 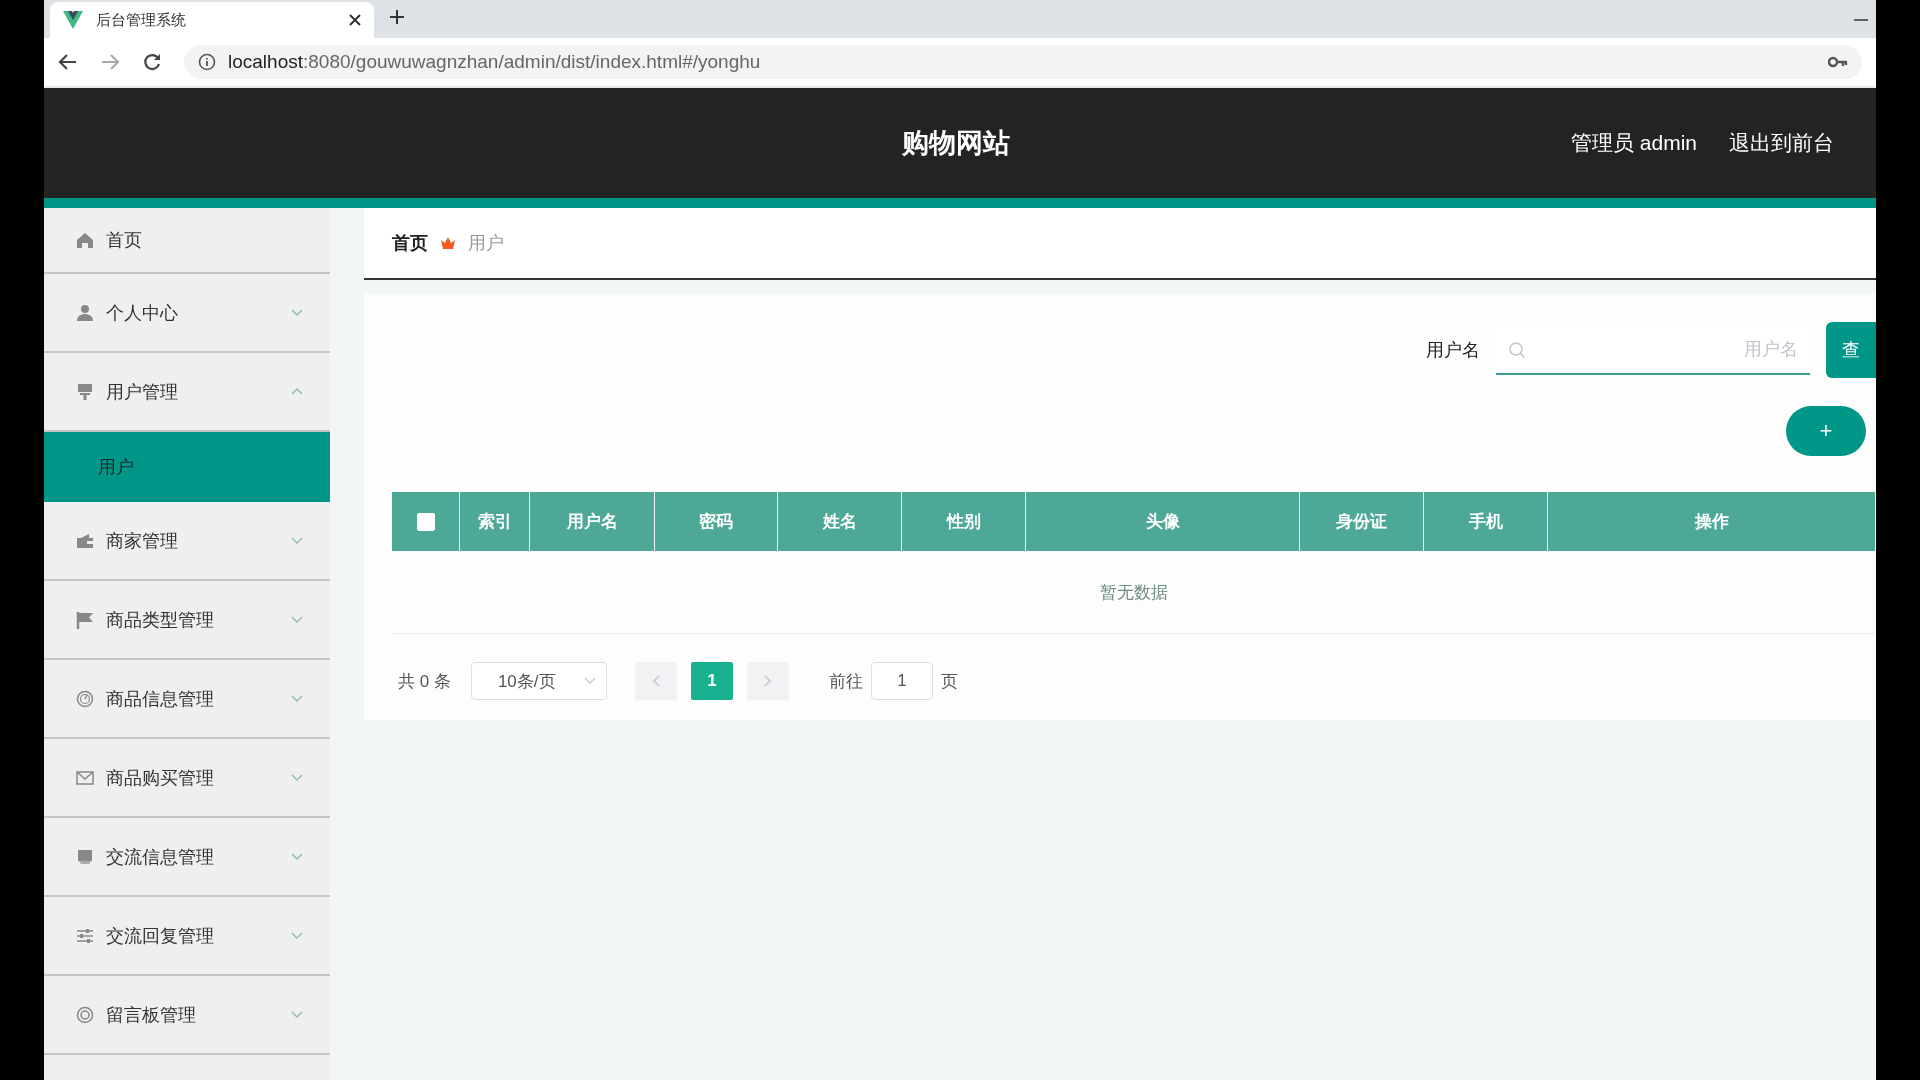 I want to click on tray-icon, so click(x=85, y=856).